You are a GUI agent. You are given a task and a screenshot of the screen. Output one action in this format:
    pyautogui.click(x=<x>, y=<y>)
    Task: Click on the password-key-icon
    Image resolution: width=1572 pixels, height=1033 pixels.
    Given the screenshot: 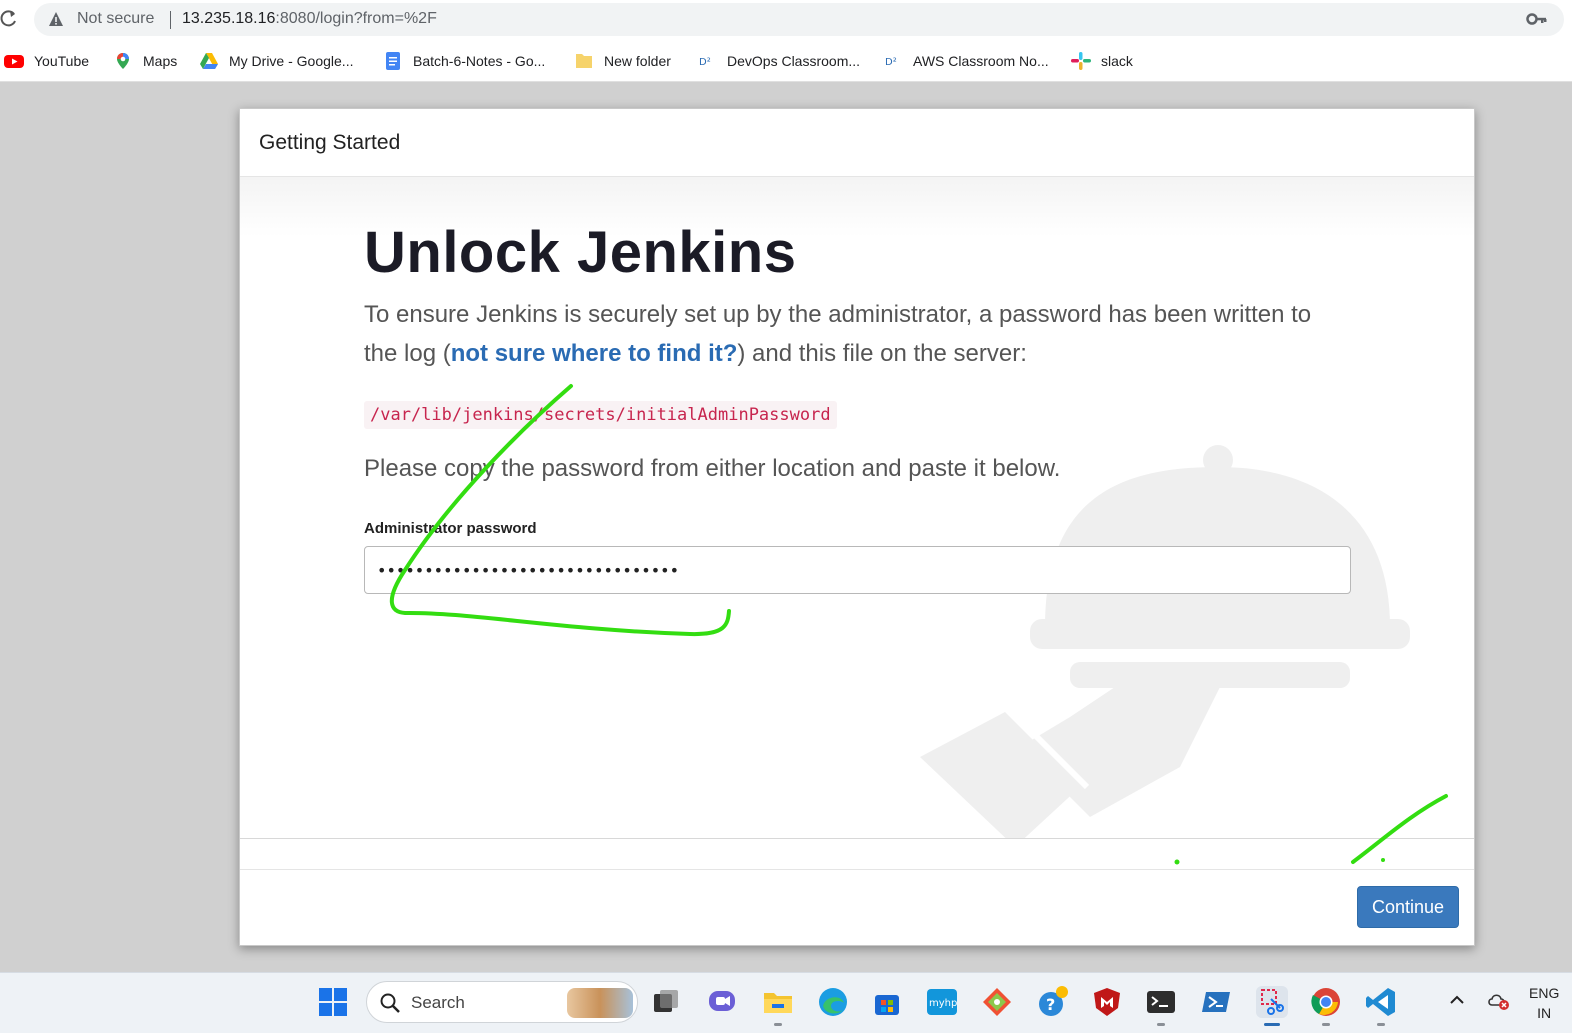 What is the action you would take?
    pyautogui.click(x=1537, y=19)
    